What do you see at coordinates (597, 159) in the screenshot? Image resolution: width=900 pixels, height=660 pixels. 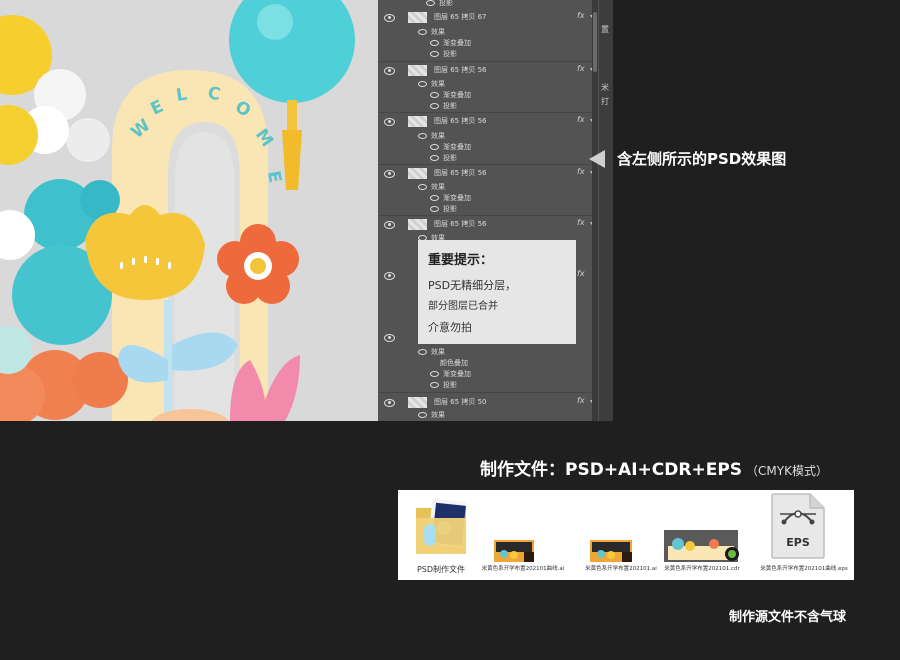 I see `arrow-left-icon` at bounding box center [597, 159].